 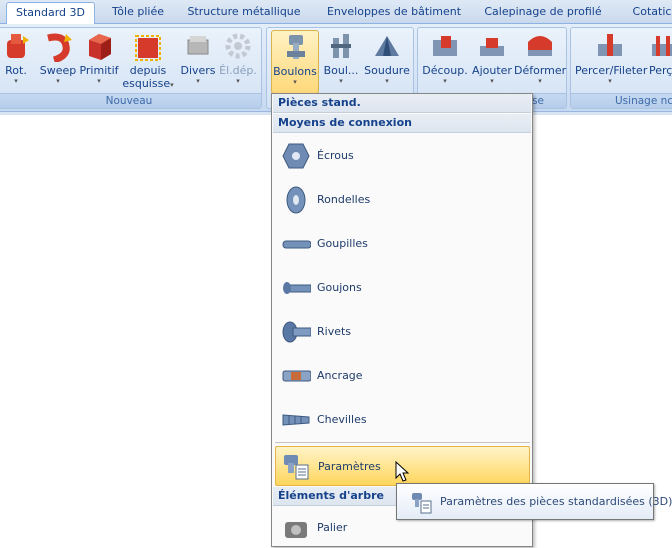 What do you see at coordinates (130, 100) in the screenshot?
I see `group-label-nouveau: Nouveau` at bounding box center [130, 100].